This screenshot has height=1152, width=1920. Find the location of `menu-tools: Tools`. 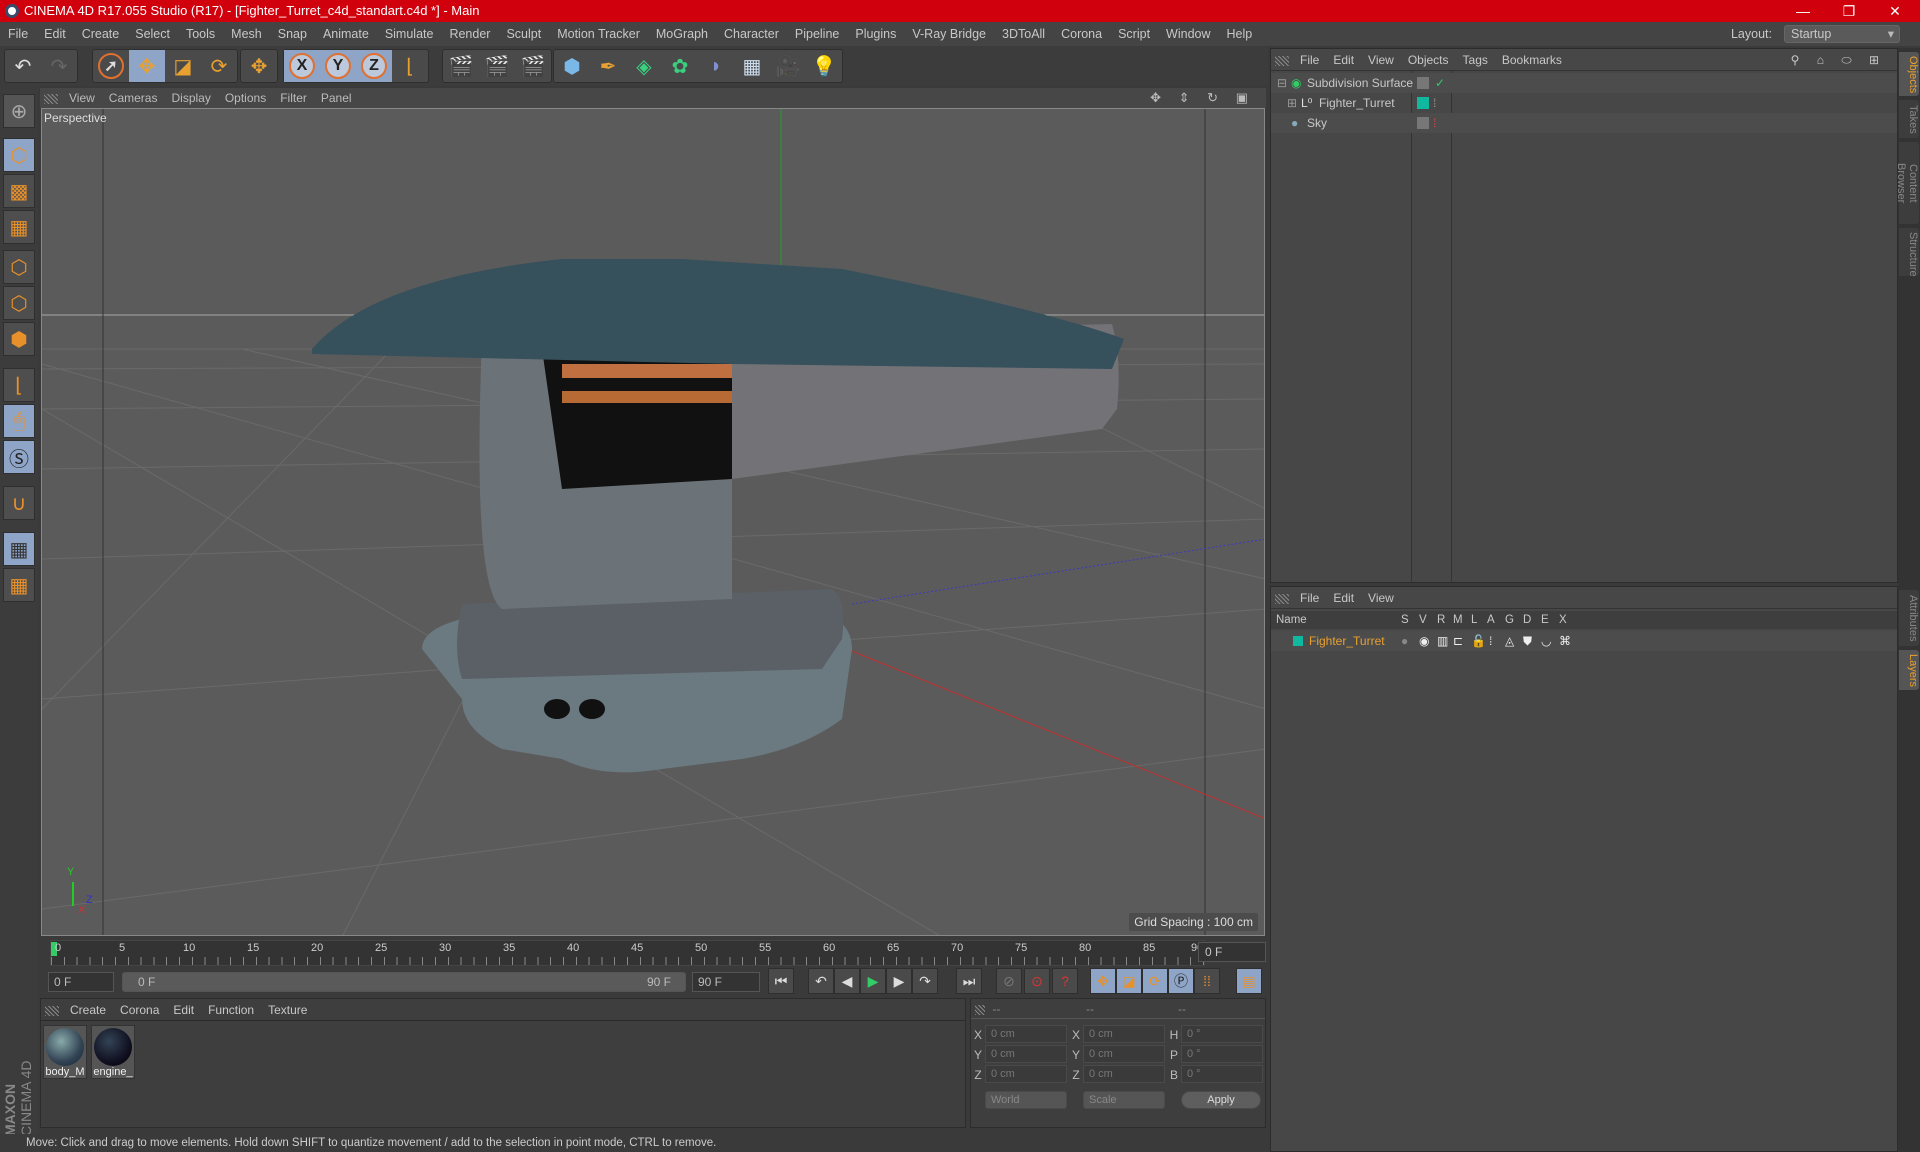

menu-tools: Tools is located at coordinates (200, 34).